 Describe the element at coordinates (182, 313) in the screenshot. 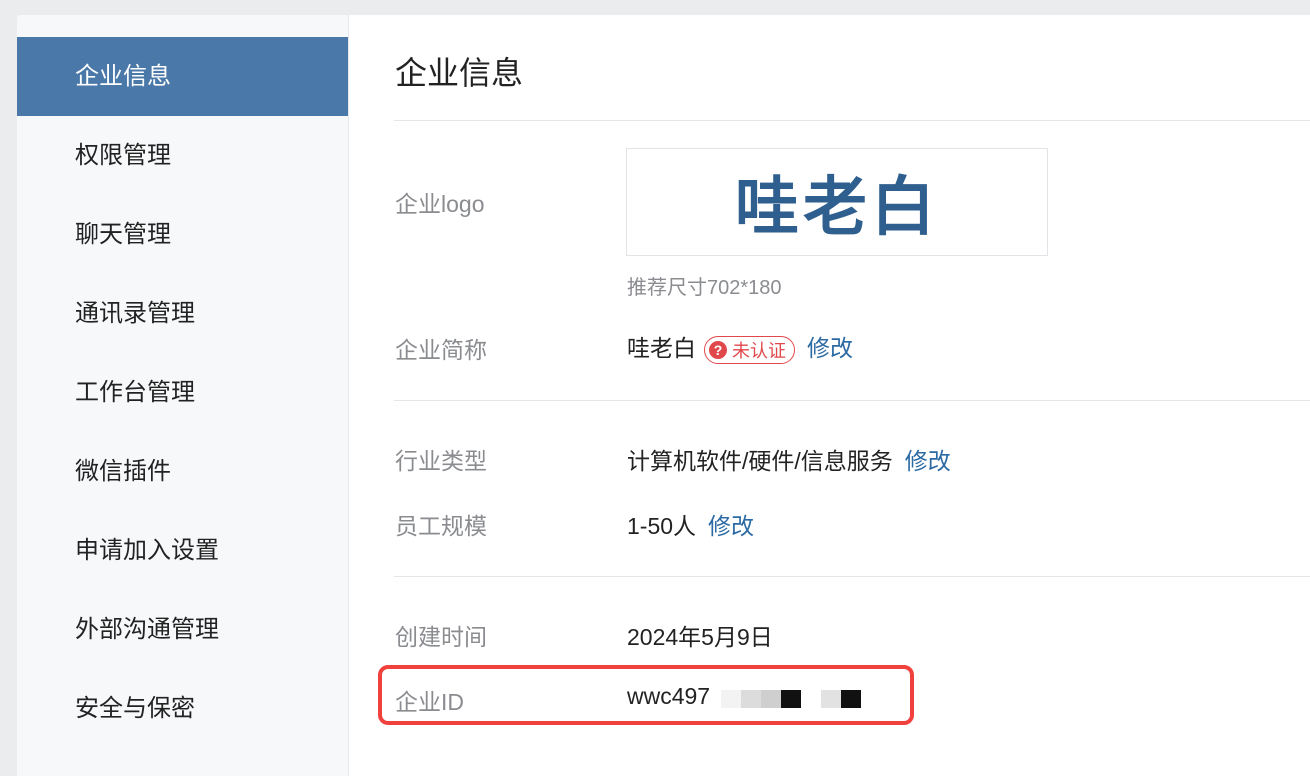

I see `sidebar-item-contacts: 通讯录管理` at that location.